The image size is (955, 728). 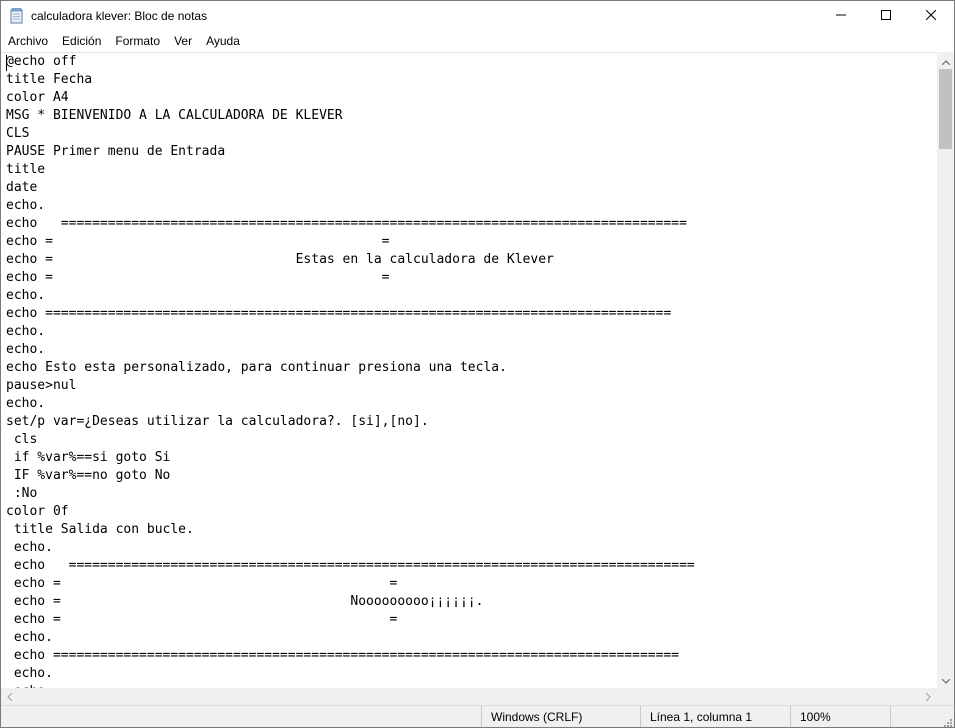 I want to click on vertical-scrollbar, so click(x=945, y=370).